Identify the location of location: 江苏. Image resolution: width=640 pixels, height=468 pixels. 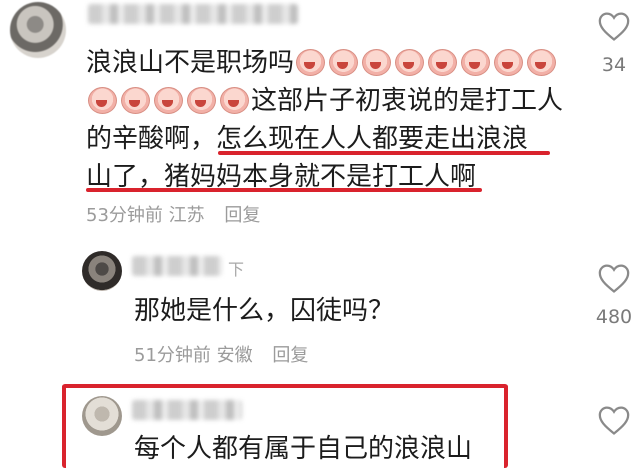
(186, 215).